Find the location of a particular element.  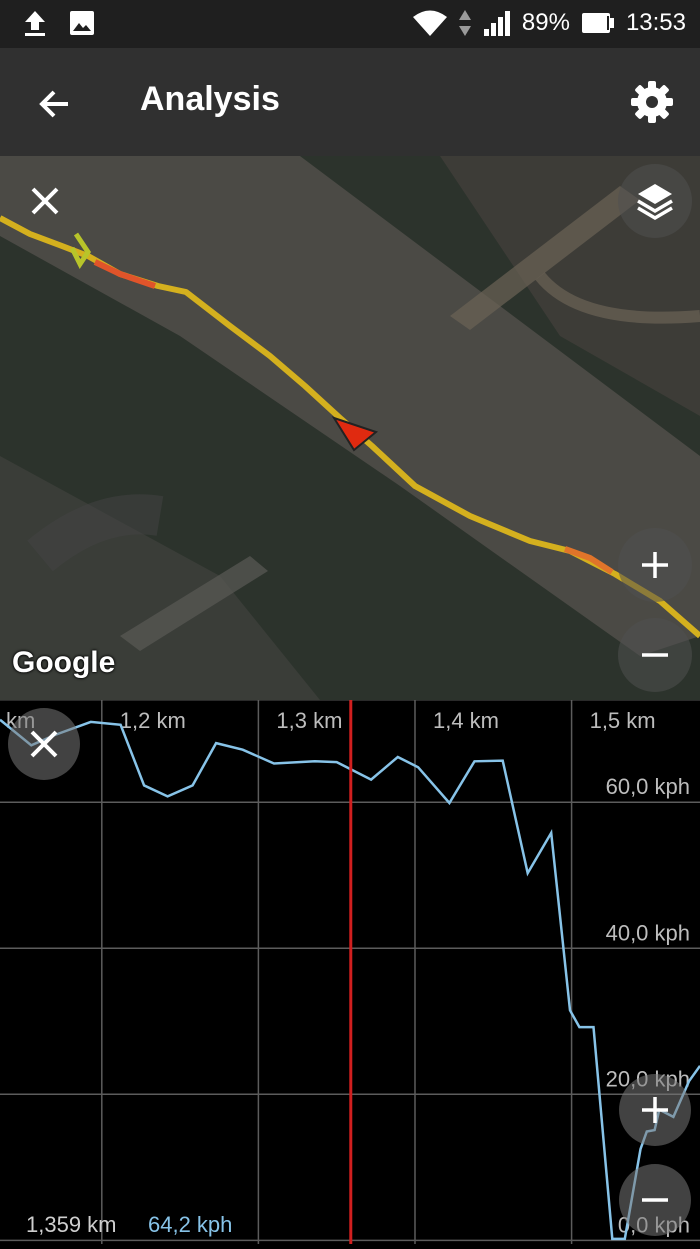

wifi-icon is located at coordinates (429, 23).